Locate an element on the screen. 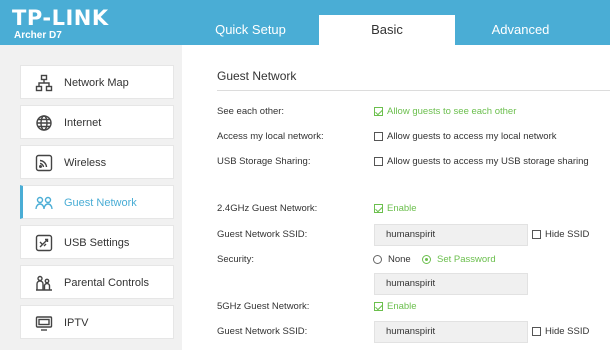 The height and width of the screenshot is (350, 610). sidebar-item-label: Wireless is located at coordinates (85, 163).